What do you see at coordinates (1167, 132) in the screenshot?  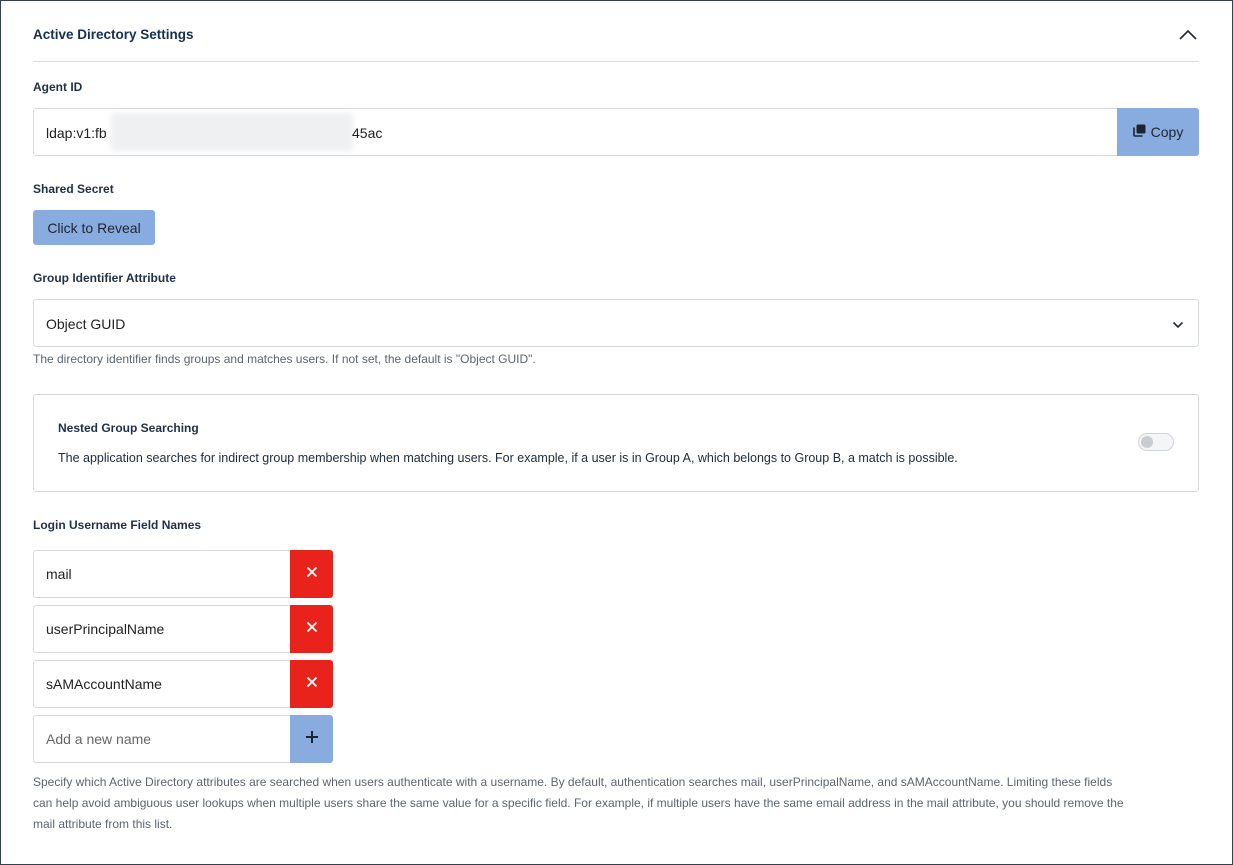 I see `copy-label: Copy` at bounding box center [1167, 132].